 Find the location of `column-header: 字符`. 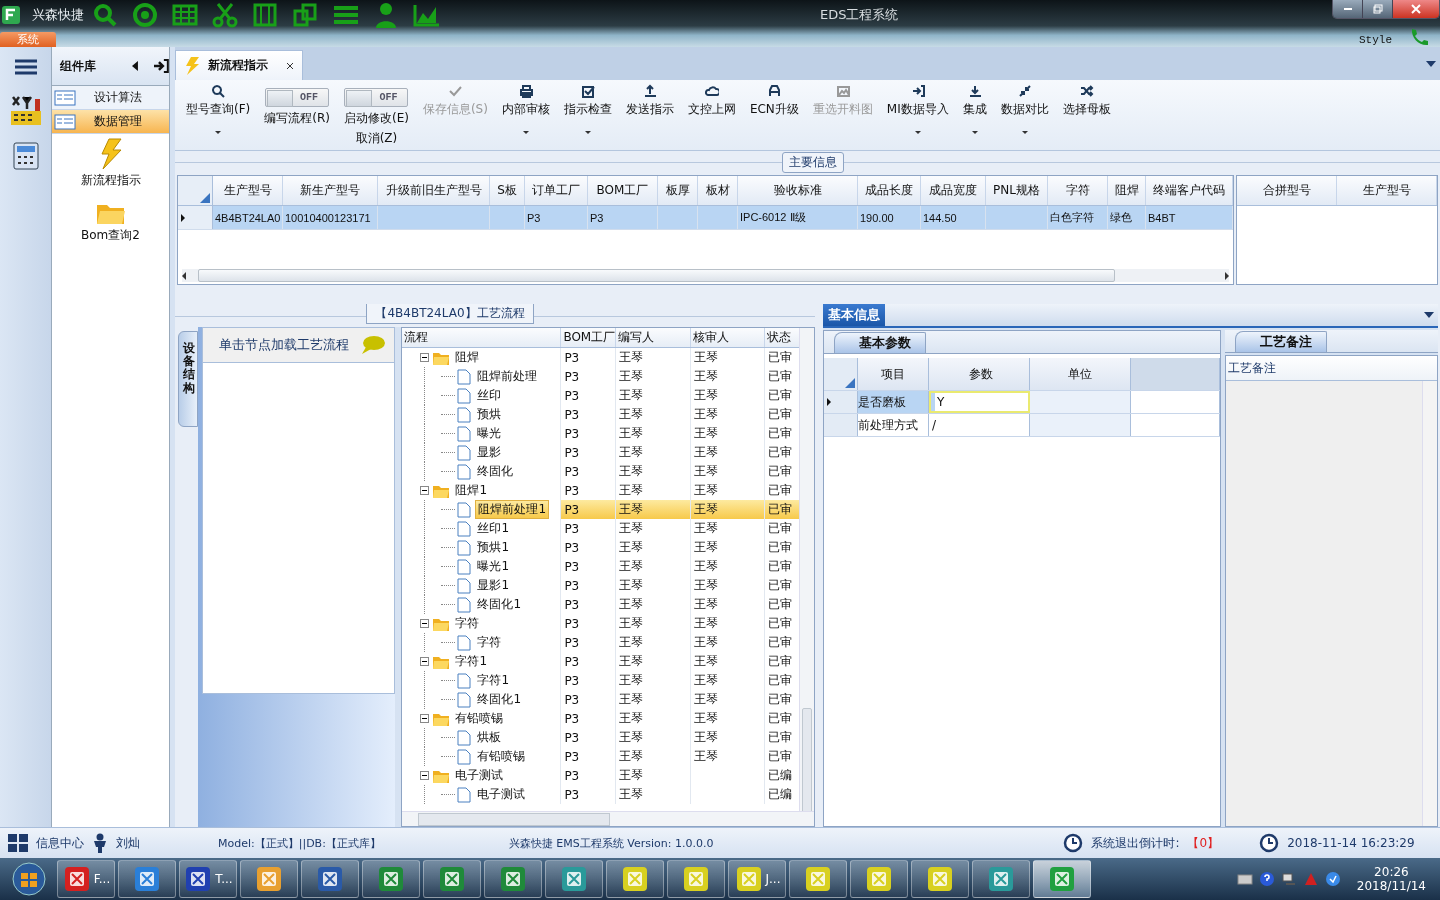

column-header: 字符 is located at coordinates (1078, 190).